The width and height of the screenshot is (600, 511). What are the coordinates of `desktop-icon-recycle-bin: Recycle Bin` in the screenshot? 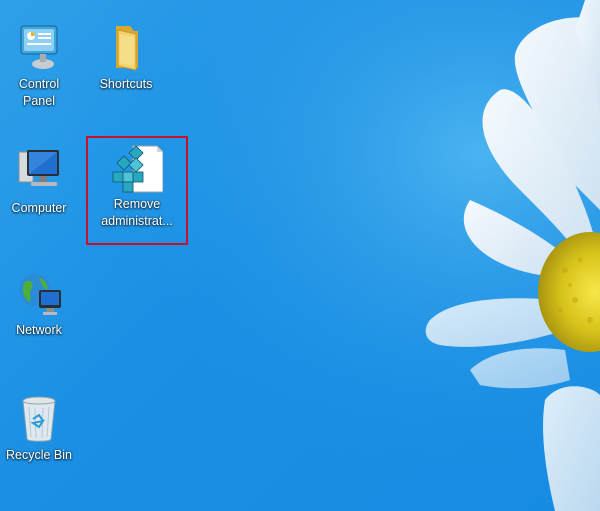 It's located at (39, 428).